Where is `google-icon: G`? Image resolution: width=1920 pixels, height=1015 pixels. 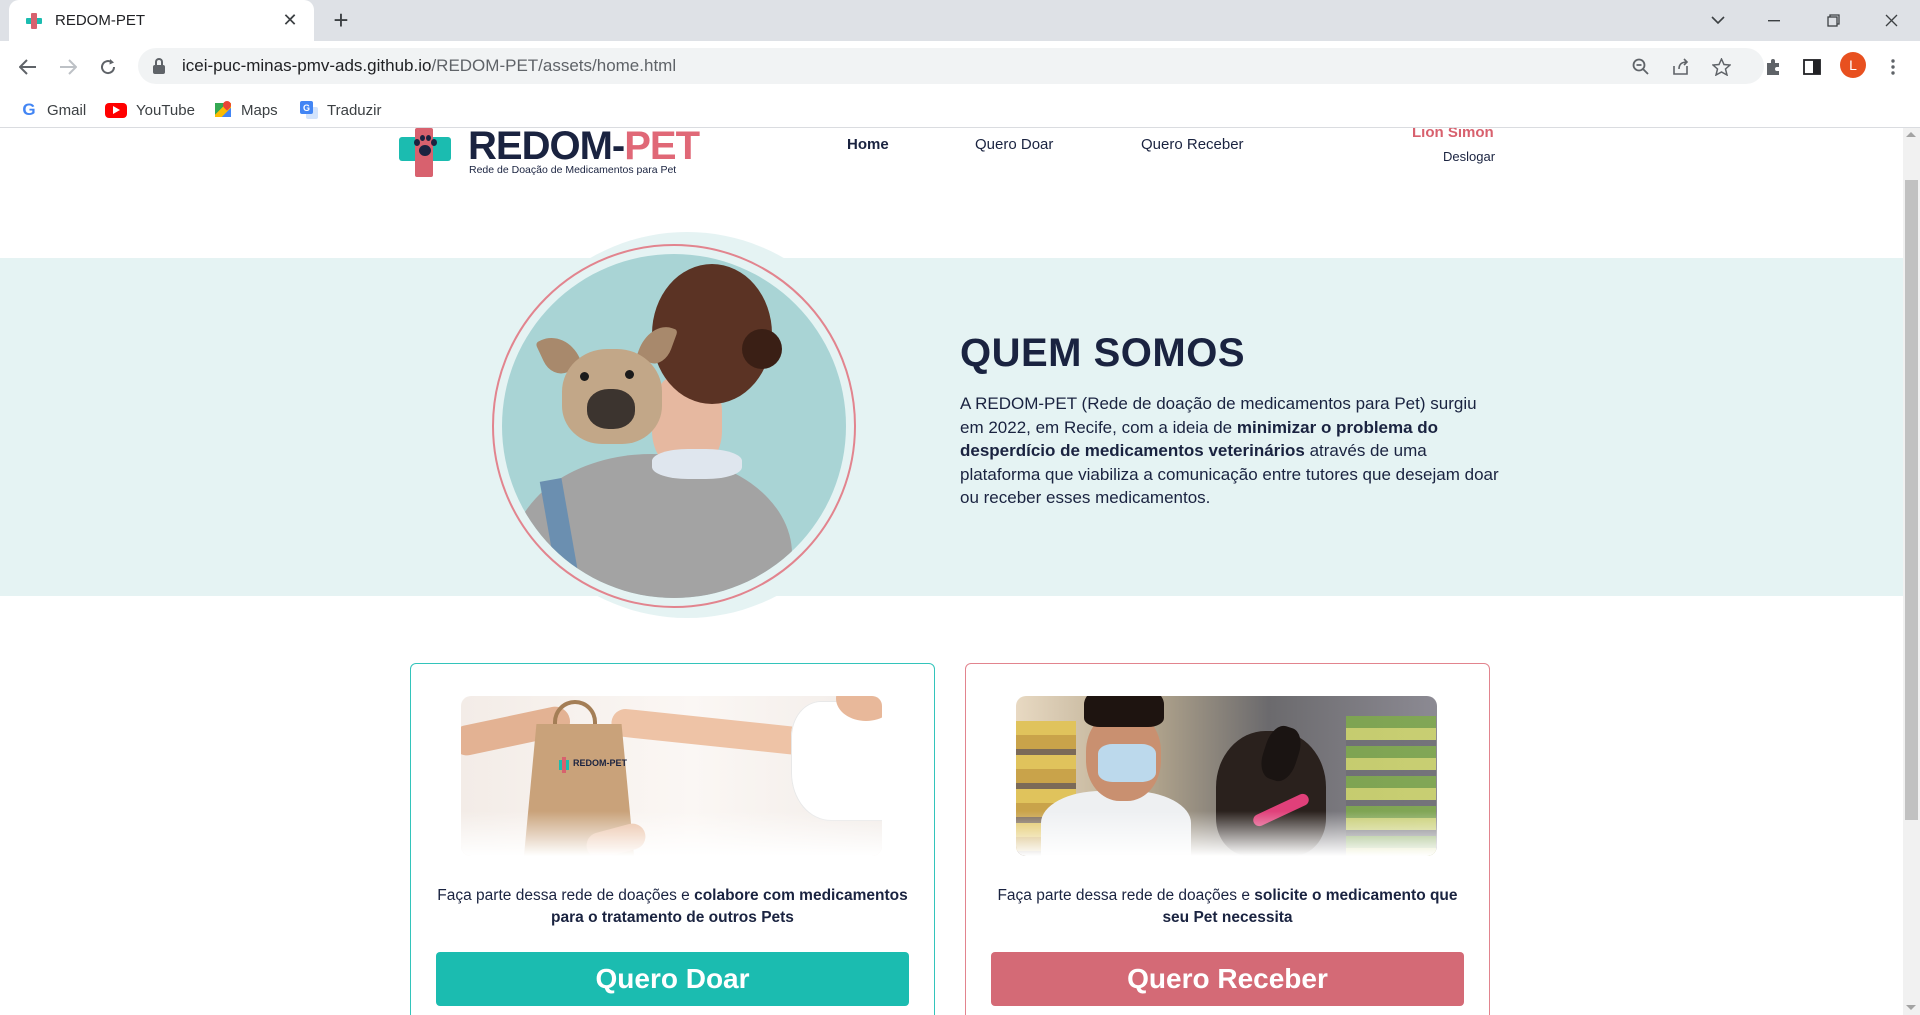 google-icon: G is located at coordinates (29, 109).